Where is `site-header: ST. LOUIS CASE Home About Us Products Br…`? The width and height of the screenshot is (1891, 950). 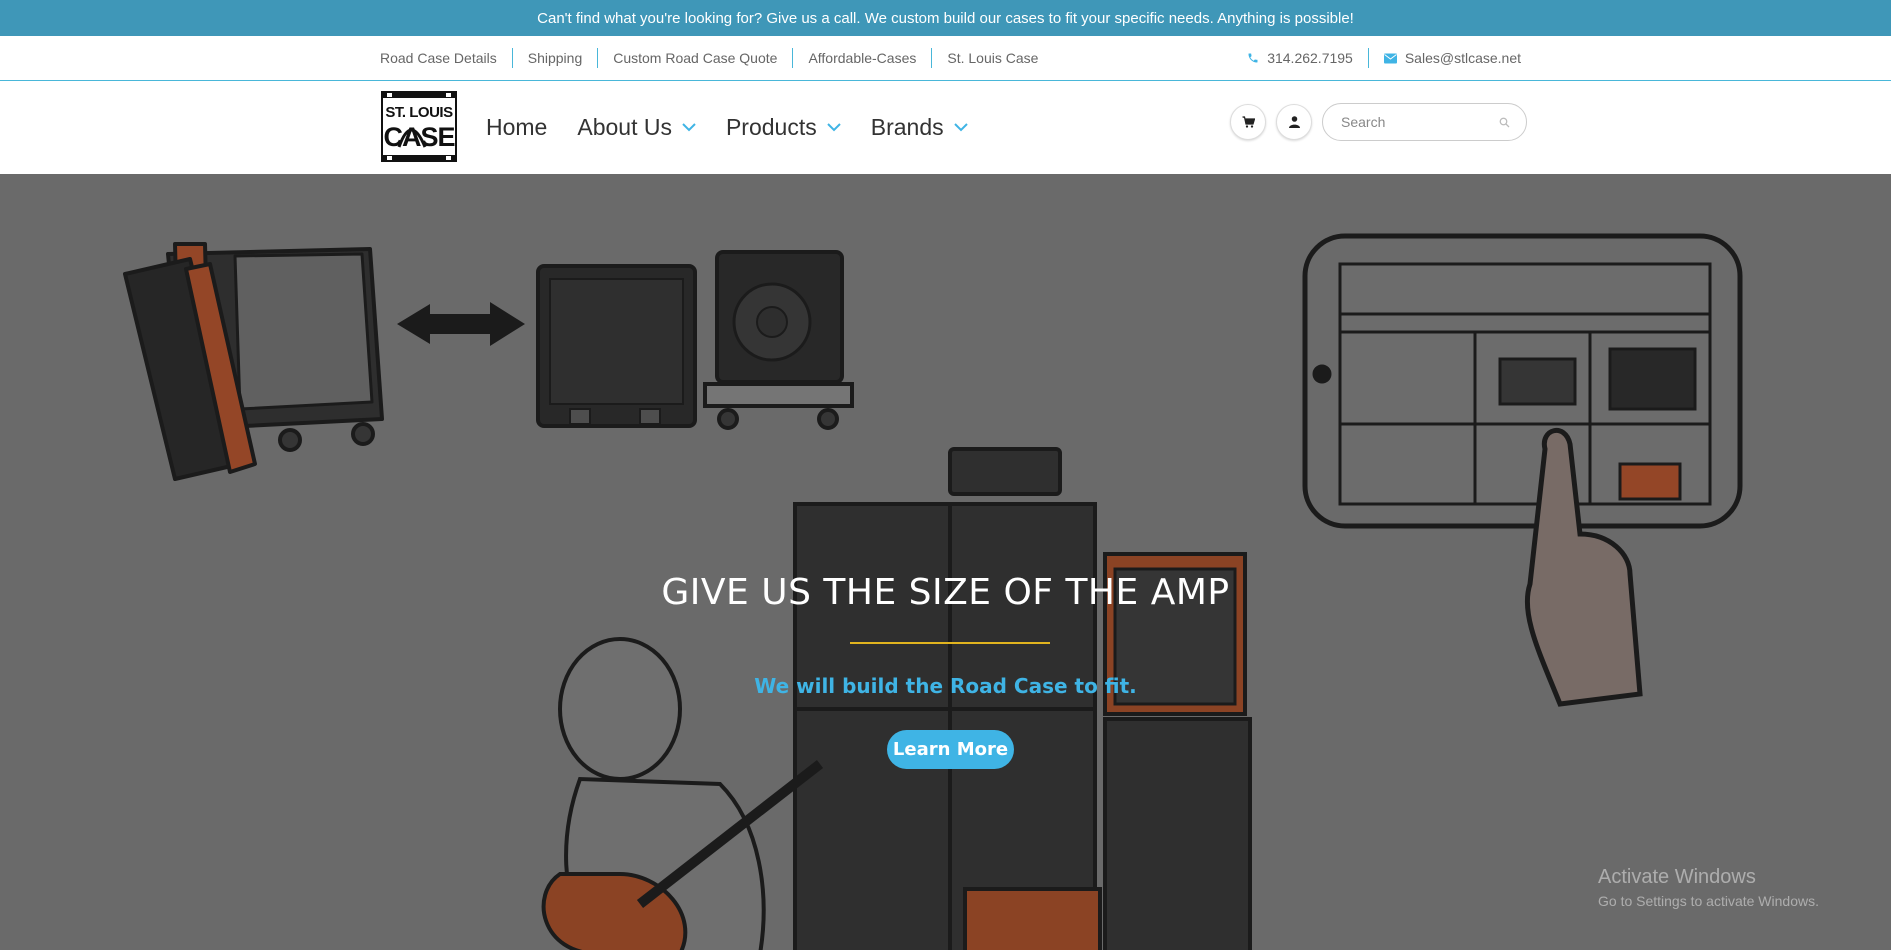
site-header: ST. LOUIS CASE Home About Us Products Br… is located at coordinates (945, 127).